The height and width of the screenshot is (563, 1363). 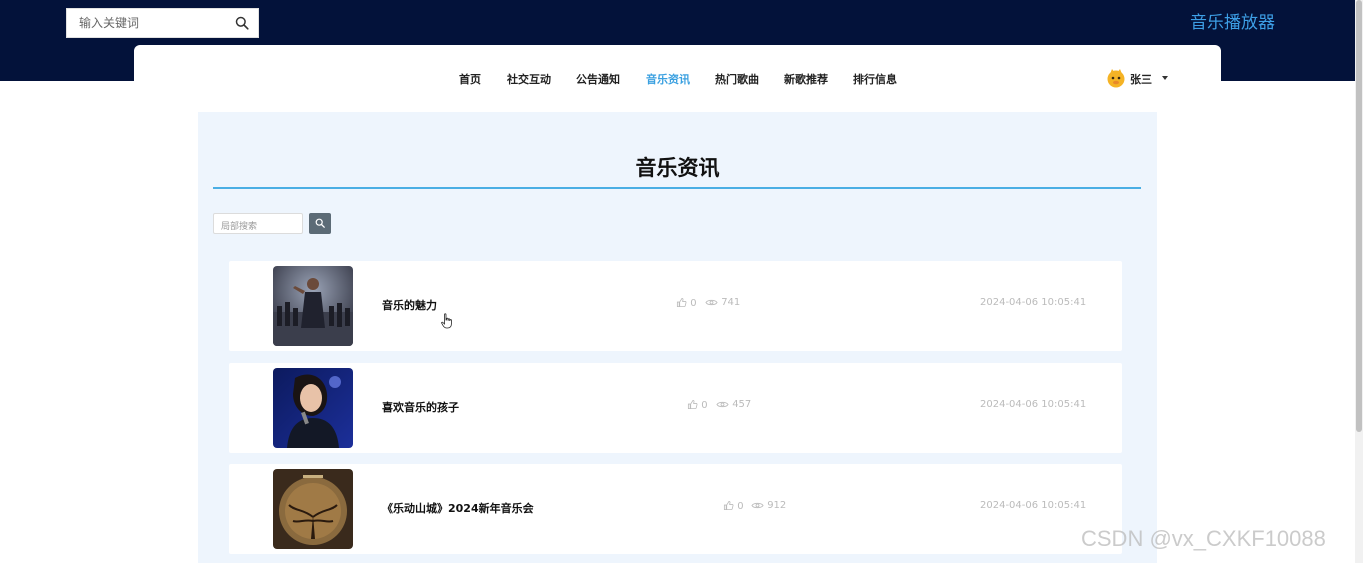 I want to click on news-thumbnail-singer-microphone, so click(x=313, y=408).